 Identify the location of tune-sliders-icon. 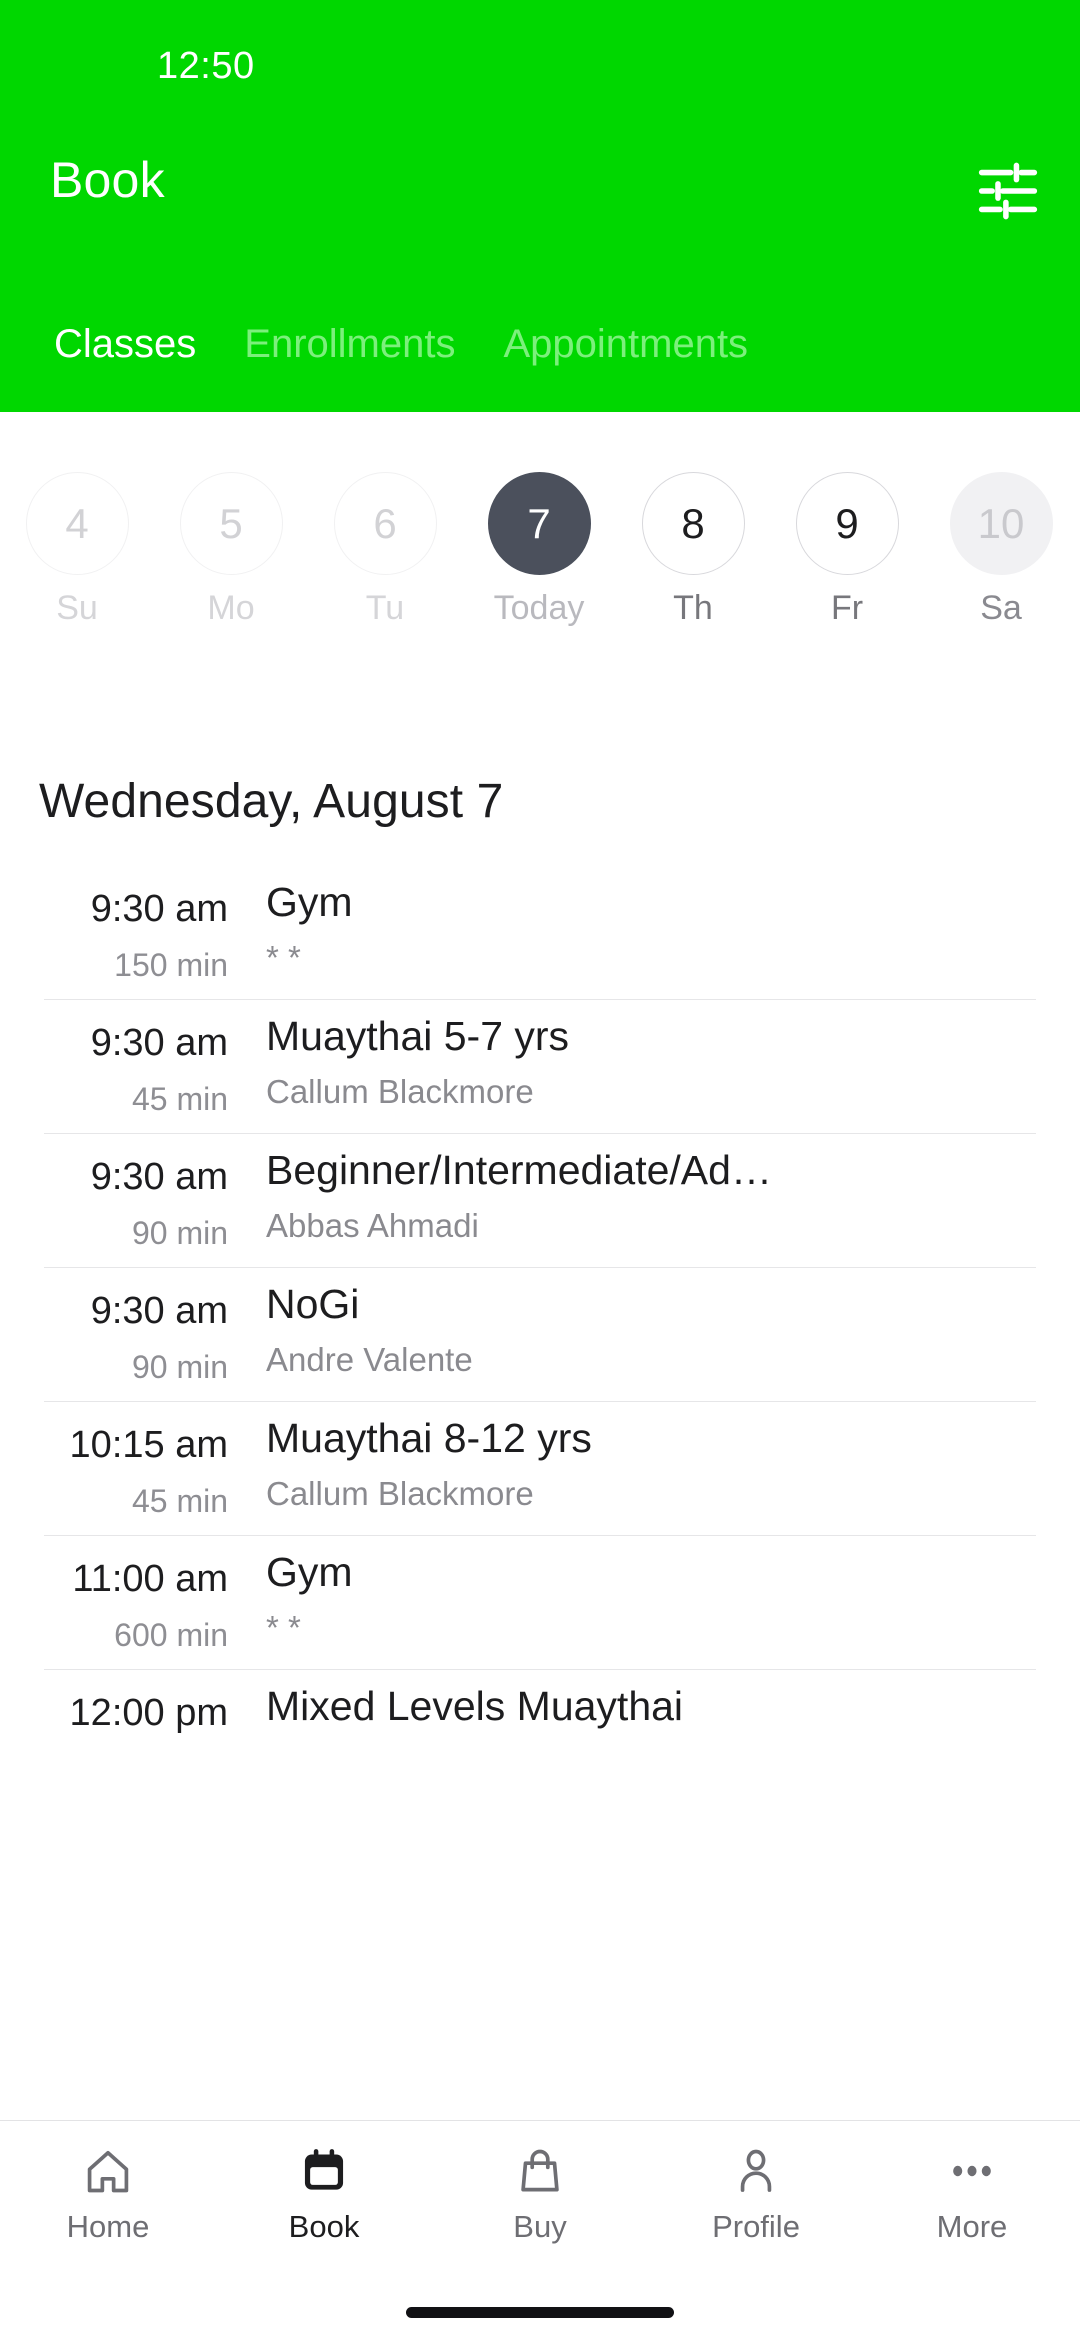
(1008, 191).